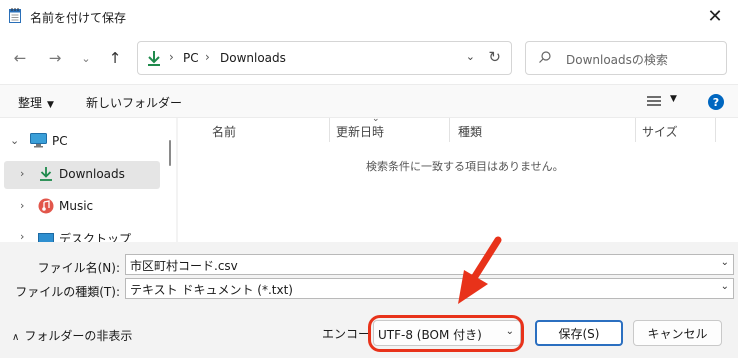 This screenshot has height=358, width=738. I want to click on view-caret-icon: ▼, so click(673, 99).